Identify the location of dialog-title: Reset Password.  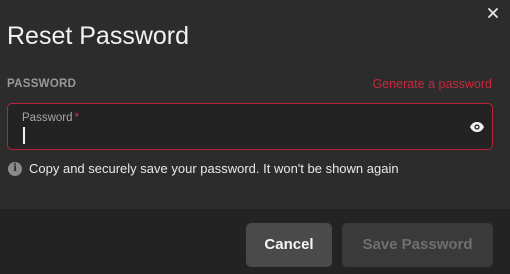
(98, 36).